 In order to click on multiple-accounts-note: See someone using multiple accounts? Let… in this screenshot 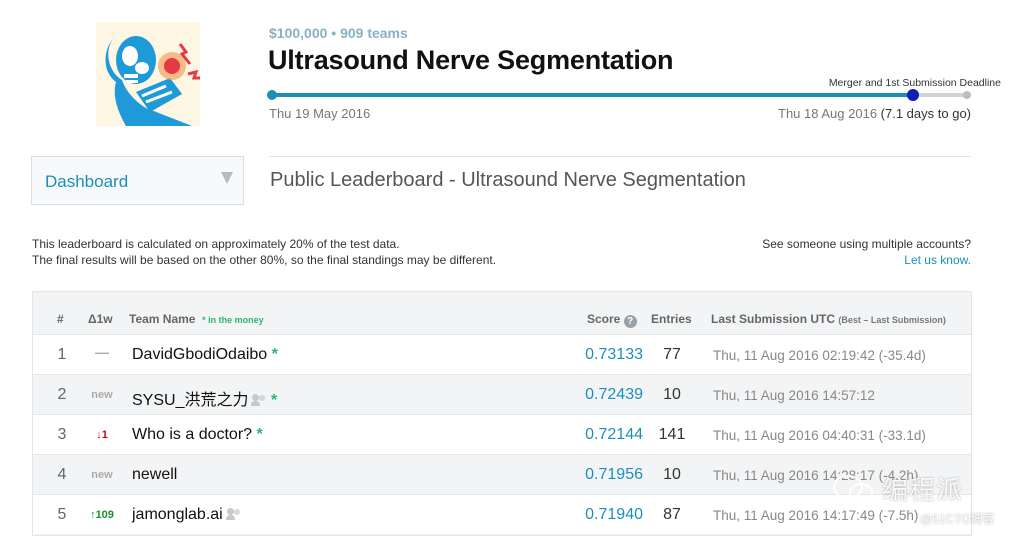, I will do `click(866, 252)`.